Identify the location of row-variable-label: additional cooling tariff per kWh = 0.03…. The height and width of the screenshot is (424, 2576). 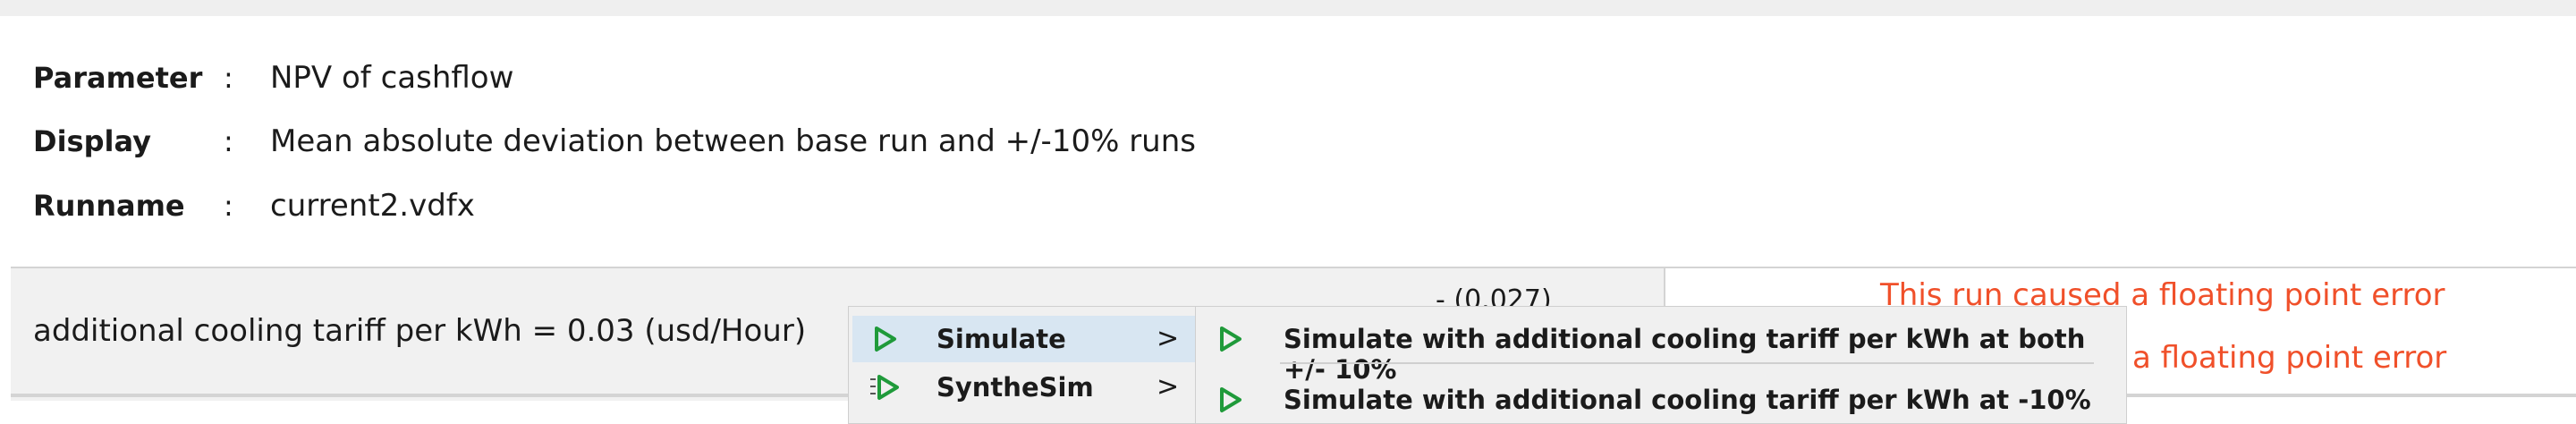
(420, 331).